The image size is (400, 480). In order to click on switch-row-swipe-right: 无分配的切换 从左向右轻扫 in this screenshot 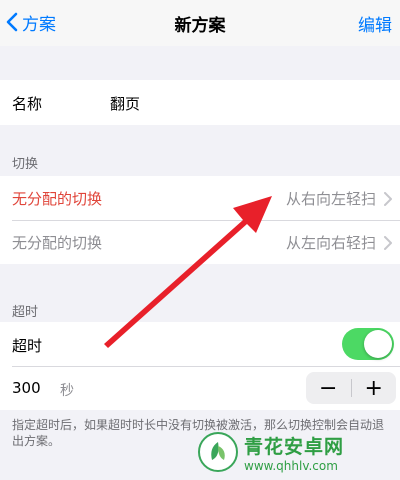, I will do `click(200, 242)`.